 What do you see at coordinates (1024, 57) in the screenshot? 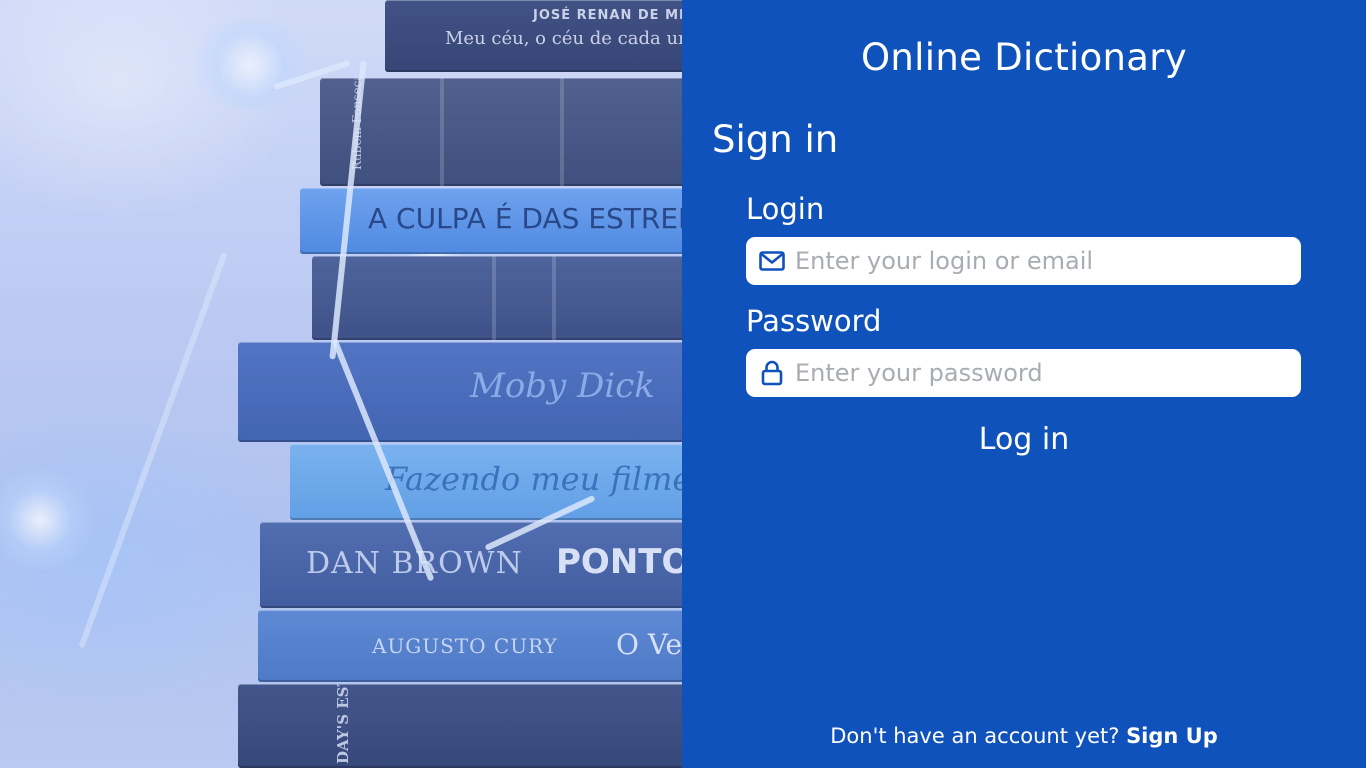
I see `app-title: Online Dictionary` at bounding box center [1024, 57].